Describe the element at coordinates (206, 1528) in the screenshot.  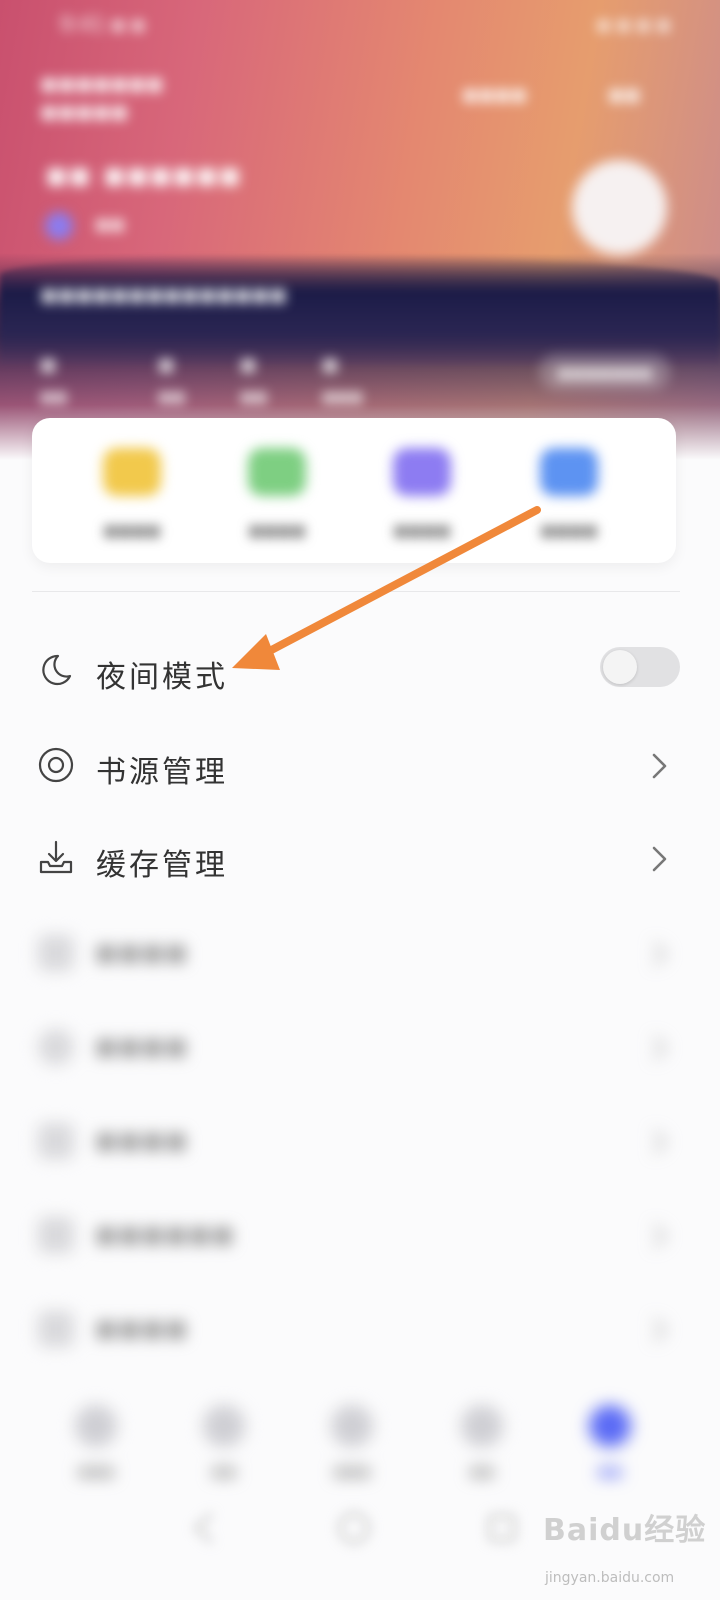
I see `back-icon` at that location.